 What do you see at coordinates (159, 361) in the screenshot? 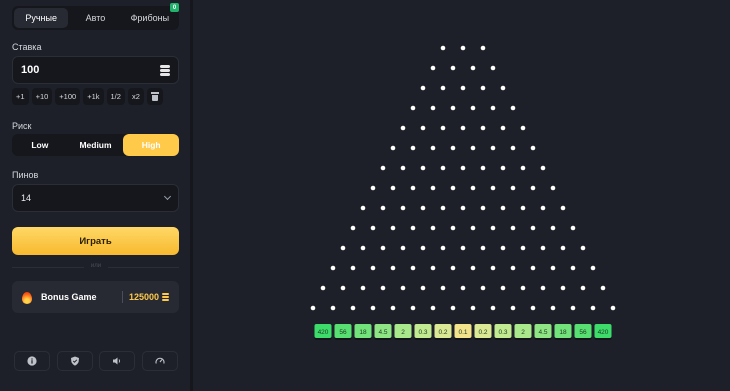
I see `speed-button` at bounding box center [159, 361].